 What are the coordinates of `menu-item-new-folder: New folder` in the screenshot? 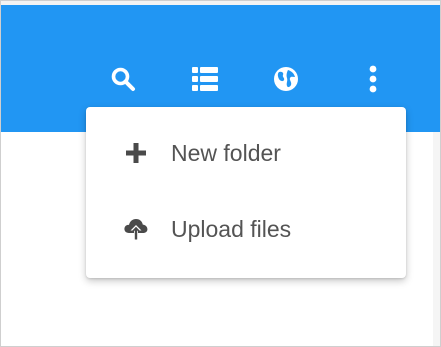 It's located at (246, 153).